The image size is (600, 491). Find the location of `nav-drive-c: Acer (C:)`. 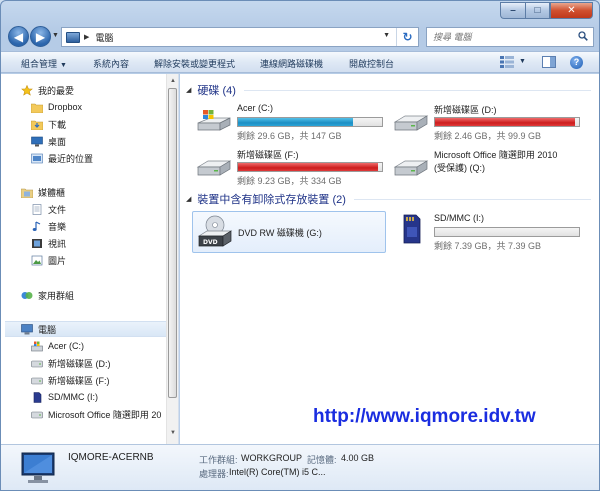

nav-drive-c: Acer (C:) is located at coordinates (104, 346).